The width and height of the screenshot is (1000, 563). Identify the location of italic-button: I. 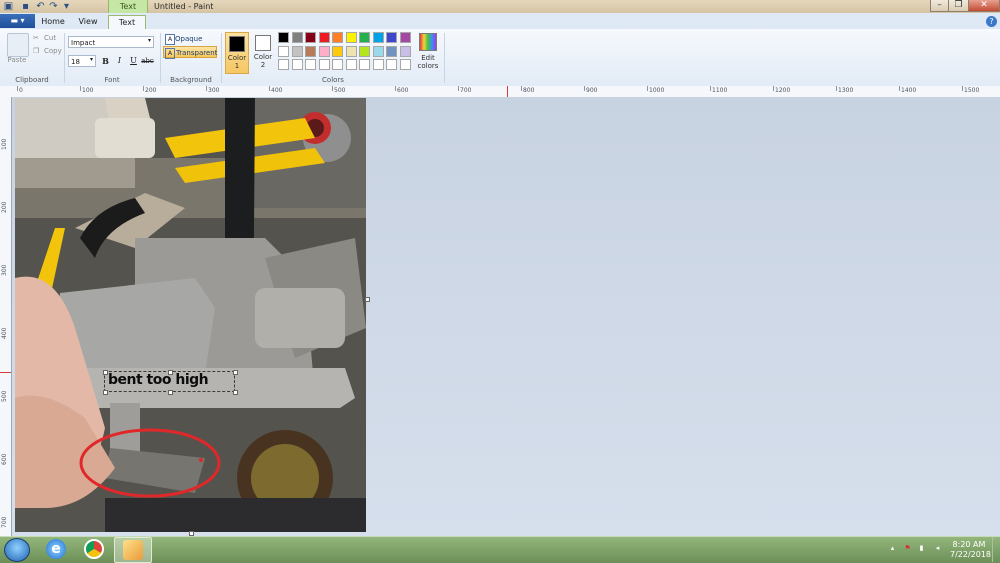
(119, 61).